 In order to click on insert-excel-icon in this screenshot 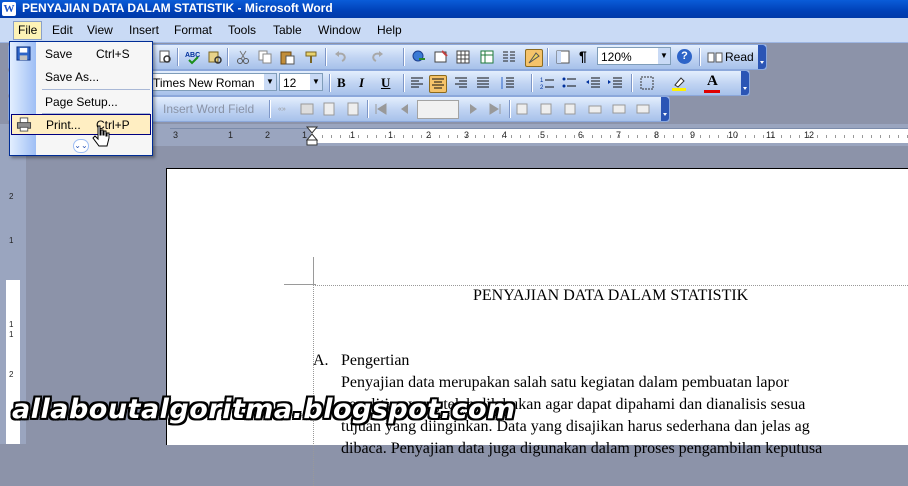, I will do `click(487, 57)`.